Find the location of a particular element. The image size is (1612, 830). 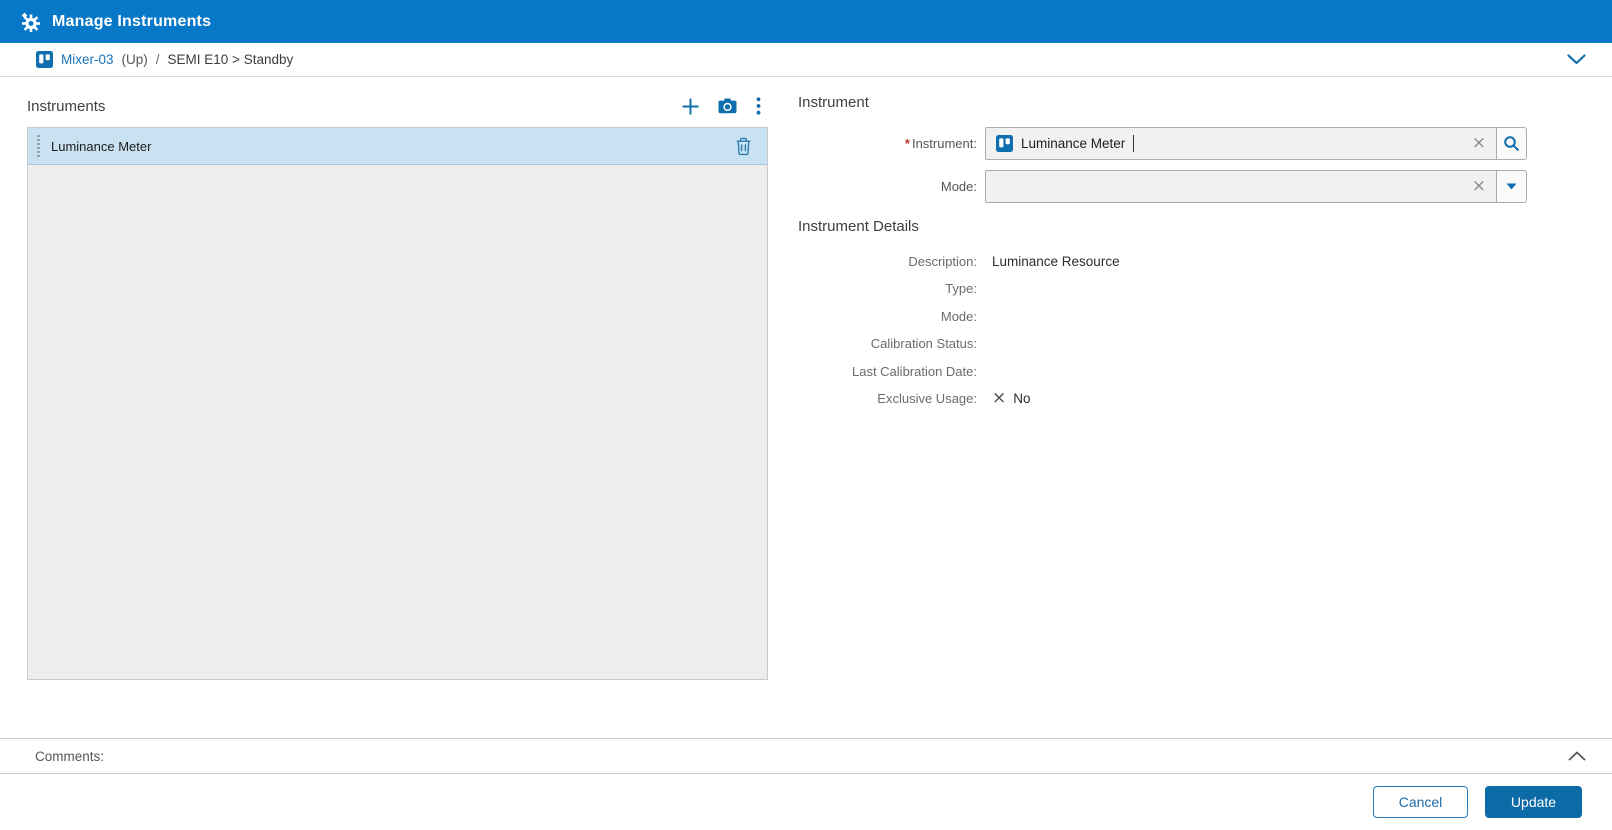

search-icon is located at coordinates (1512, 144).